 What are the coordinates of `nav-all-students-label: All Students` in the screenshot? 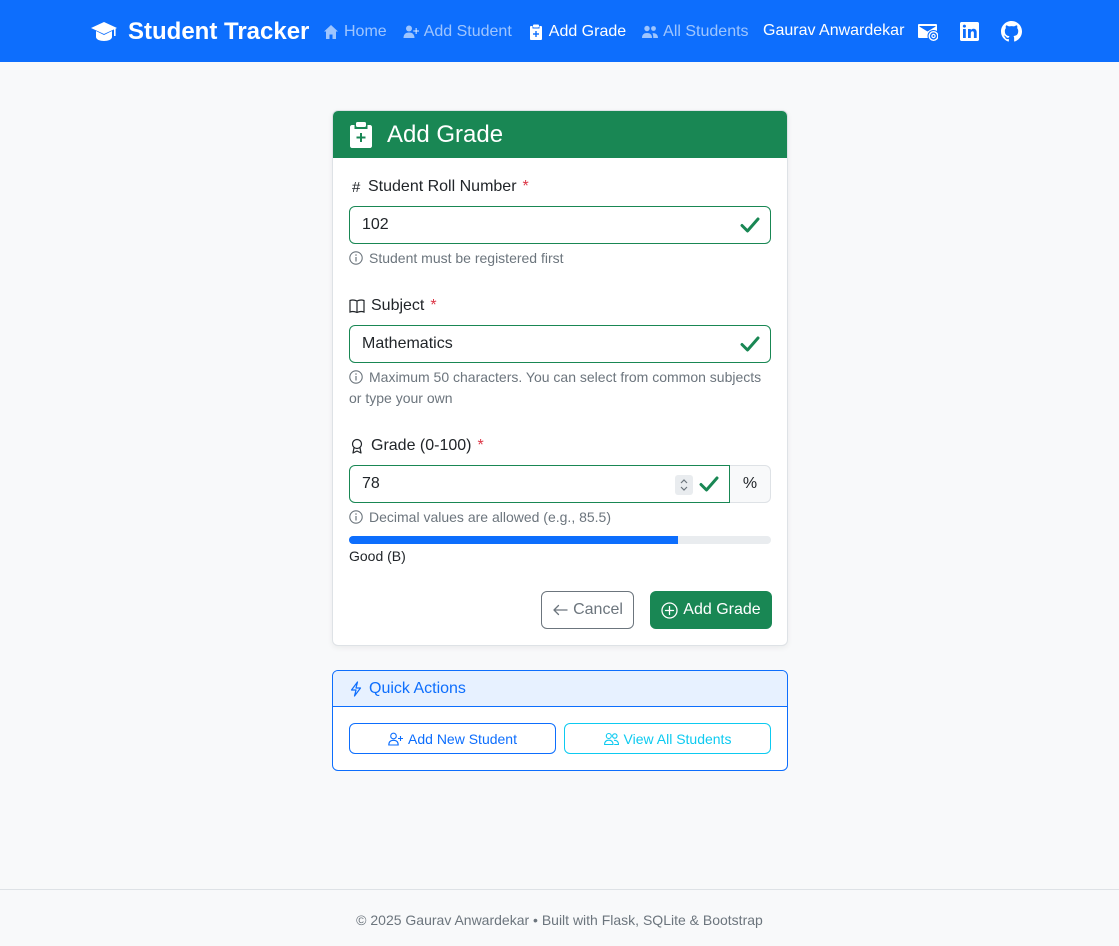 It's located at (706, 31).